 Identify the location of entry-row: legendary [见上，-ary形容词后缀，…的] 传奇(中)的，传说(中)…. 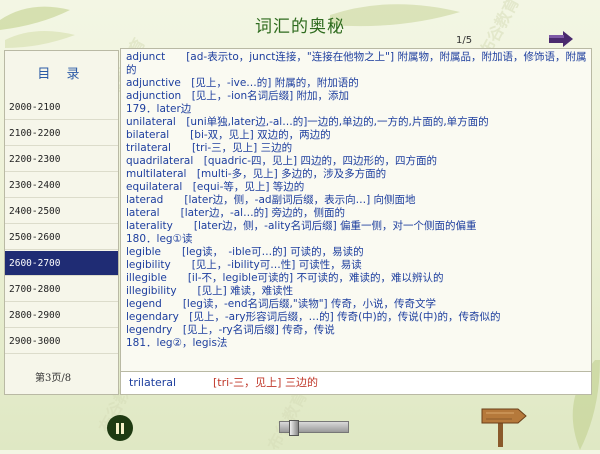
(313, 317).